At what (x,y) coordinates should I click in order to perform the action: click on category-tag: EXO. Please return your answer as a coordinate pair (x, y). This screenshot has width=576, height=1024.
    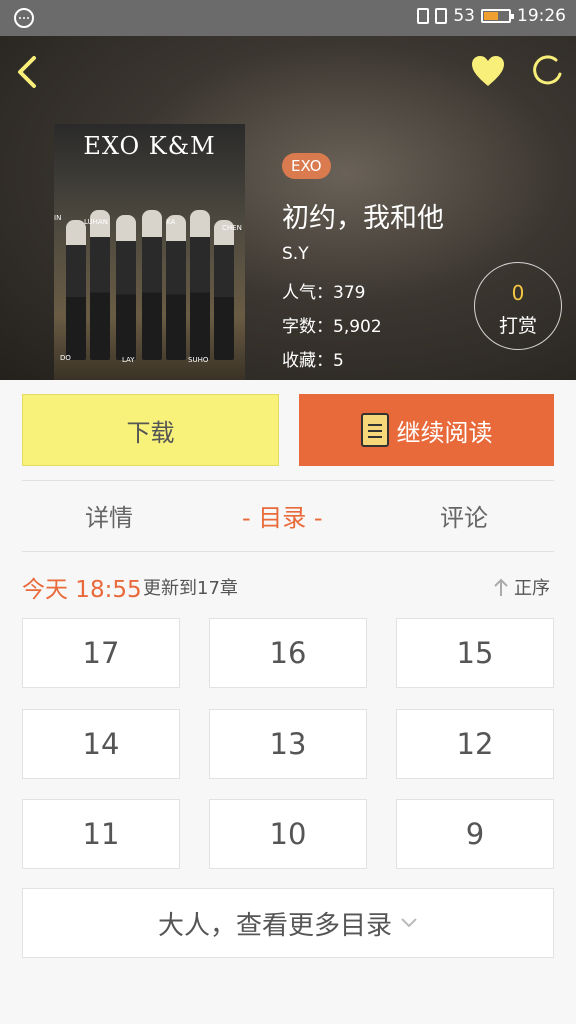
    Looking at the image, I should click on (306, 166).